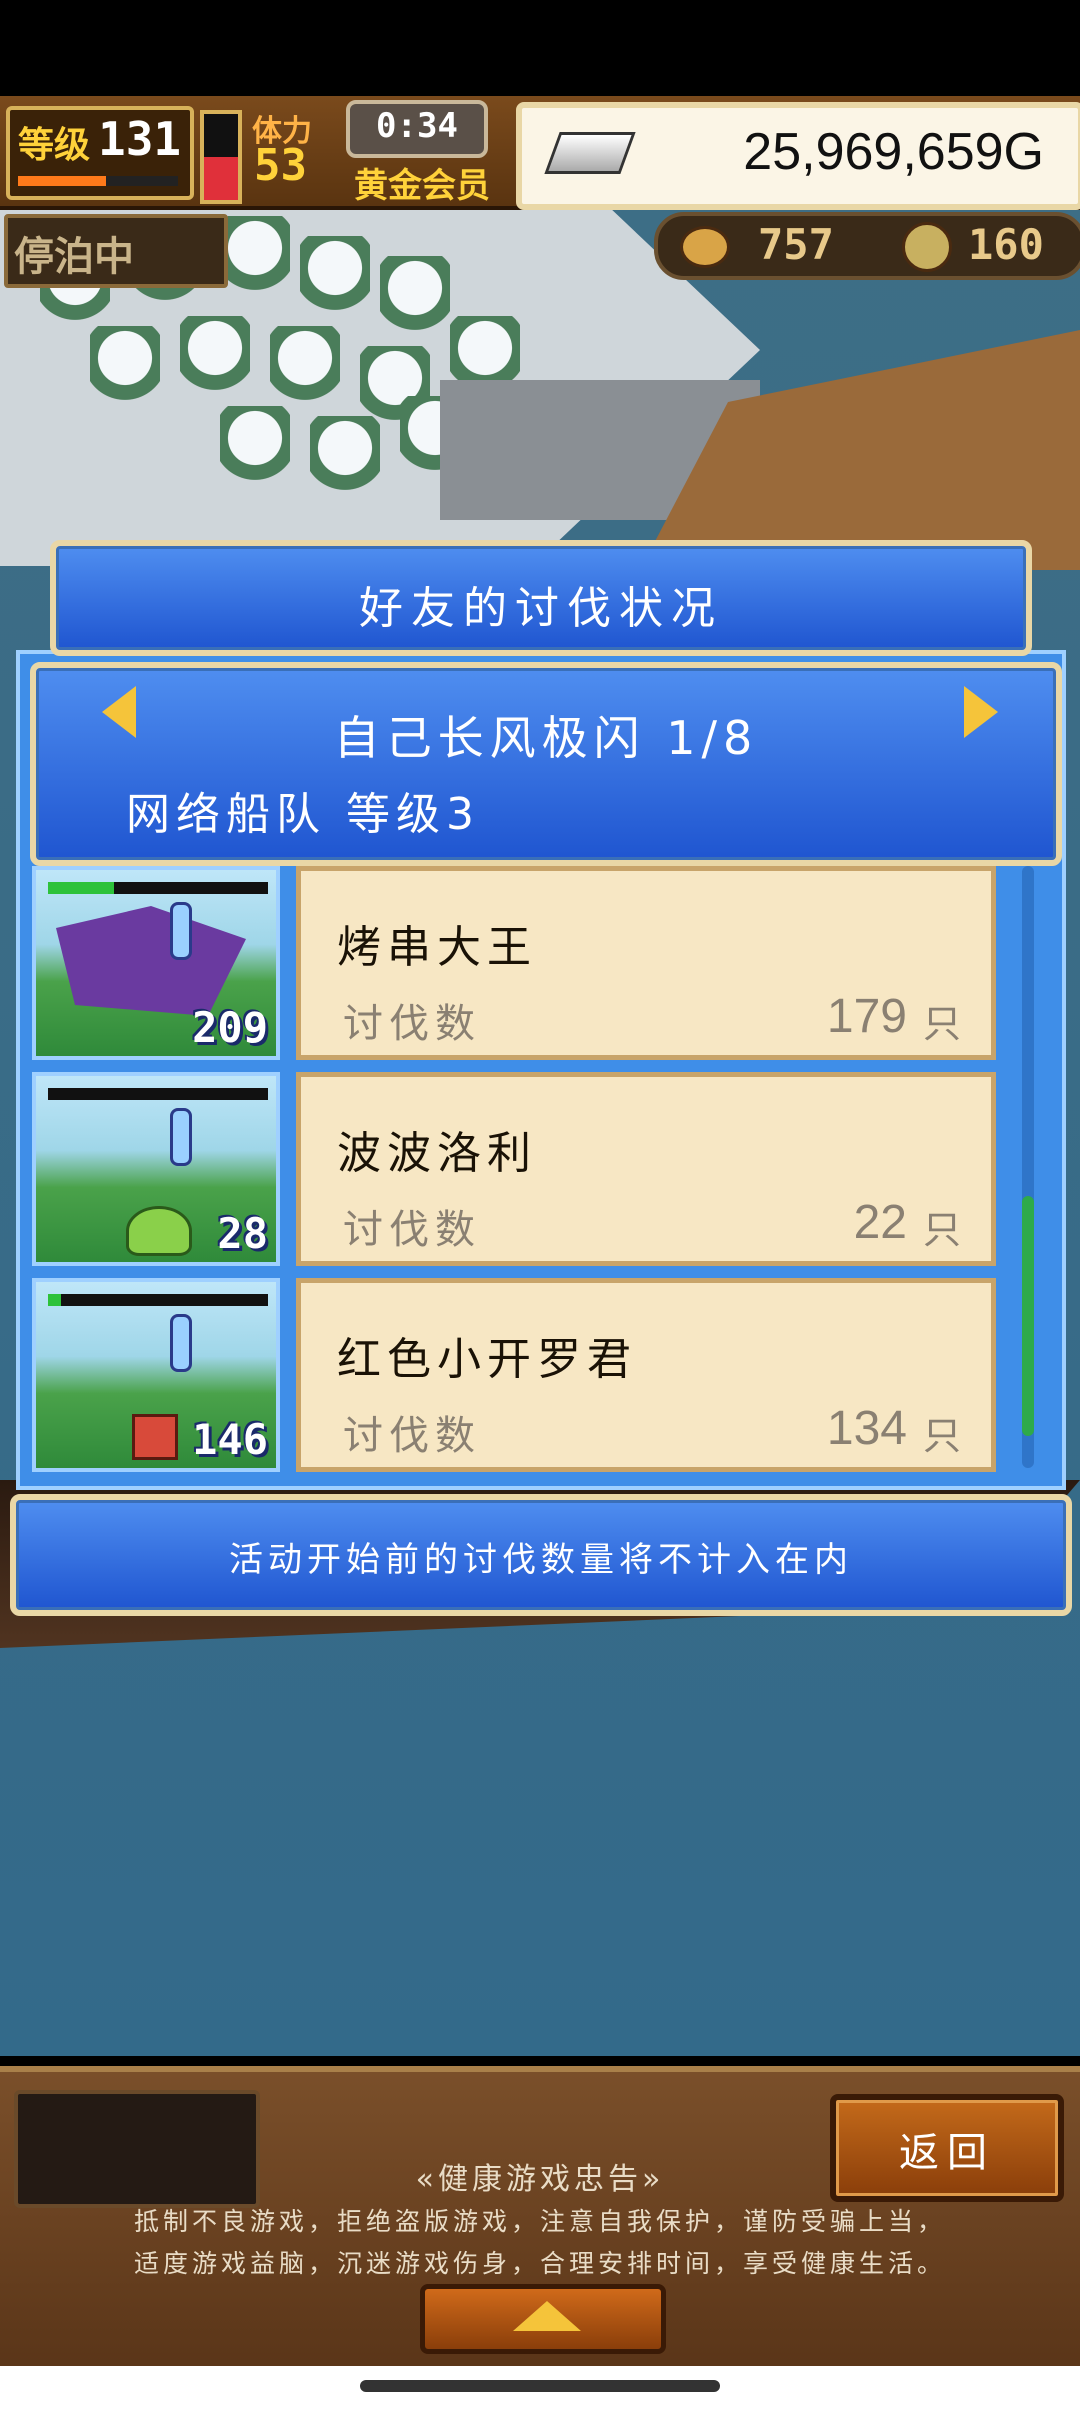  What do you see at coordinates (280, 165) in the screenshot?
I see `stamina-value: 53` at bounding box center [280, 165].